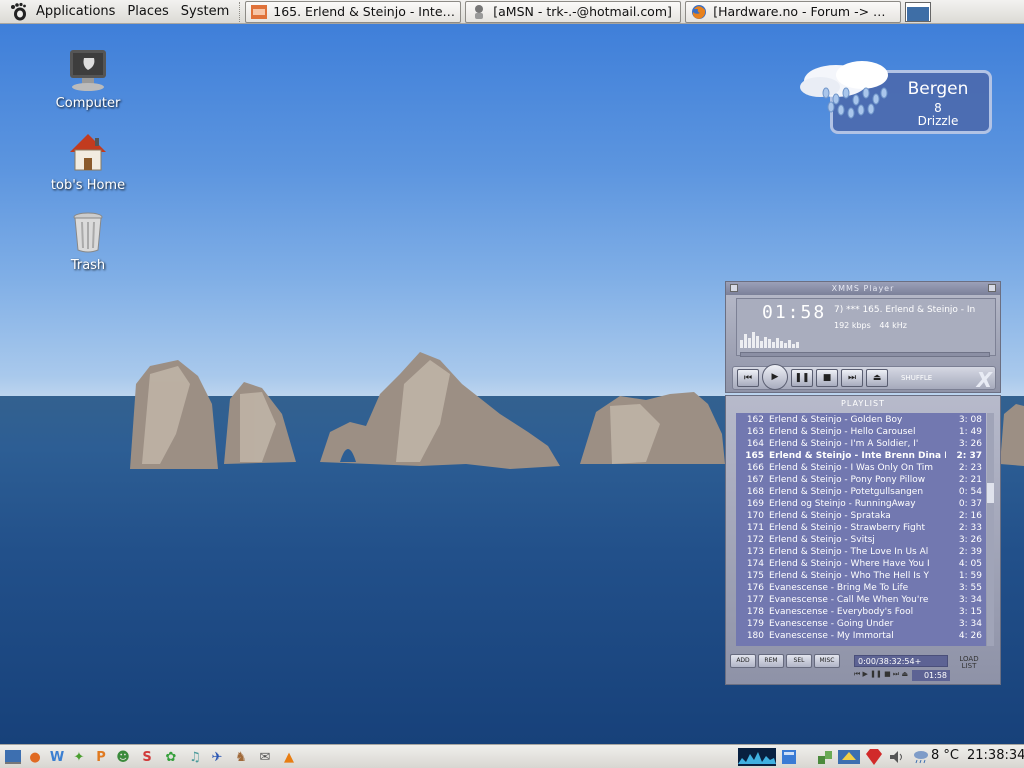 The image size is (1024, 768). Describe the element at coordinates (771, 661) in the screenshot. I see `playlist-remove-button: REM` at that location.